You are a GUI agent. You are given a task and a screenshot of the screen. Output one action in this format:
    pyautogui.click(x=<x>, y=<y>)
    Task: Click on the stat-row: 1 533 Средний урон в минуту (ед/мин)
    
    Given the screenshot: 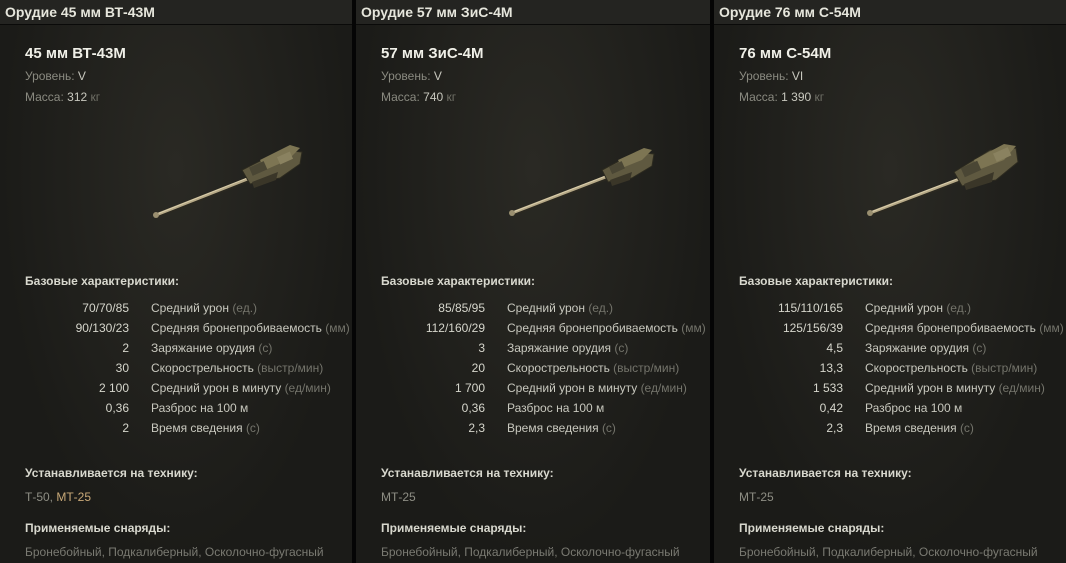 What is the action you would take?
    pyautogui.click(x=928, y=388)
    